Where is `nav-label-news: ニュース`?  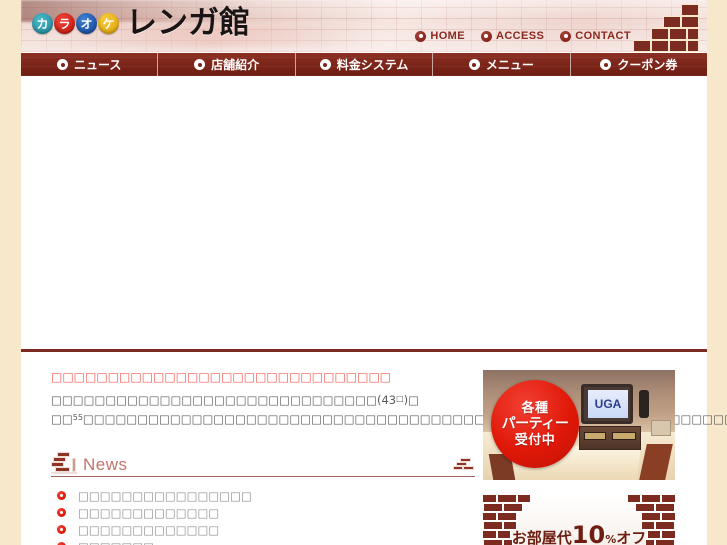 nav-label-news: ニュース is located at coordinates (98, 65).